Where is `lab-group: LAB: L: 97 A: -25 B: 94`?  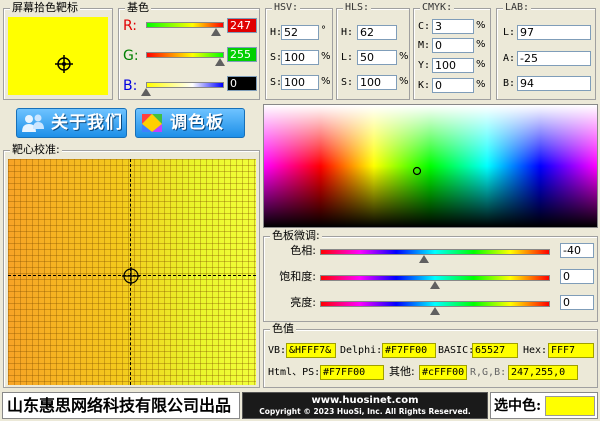 lab-group: LAB: L: 97 A: -25 B: 94 is located at coordinates (546, 51).